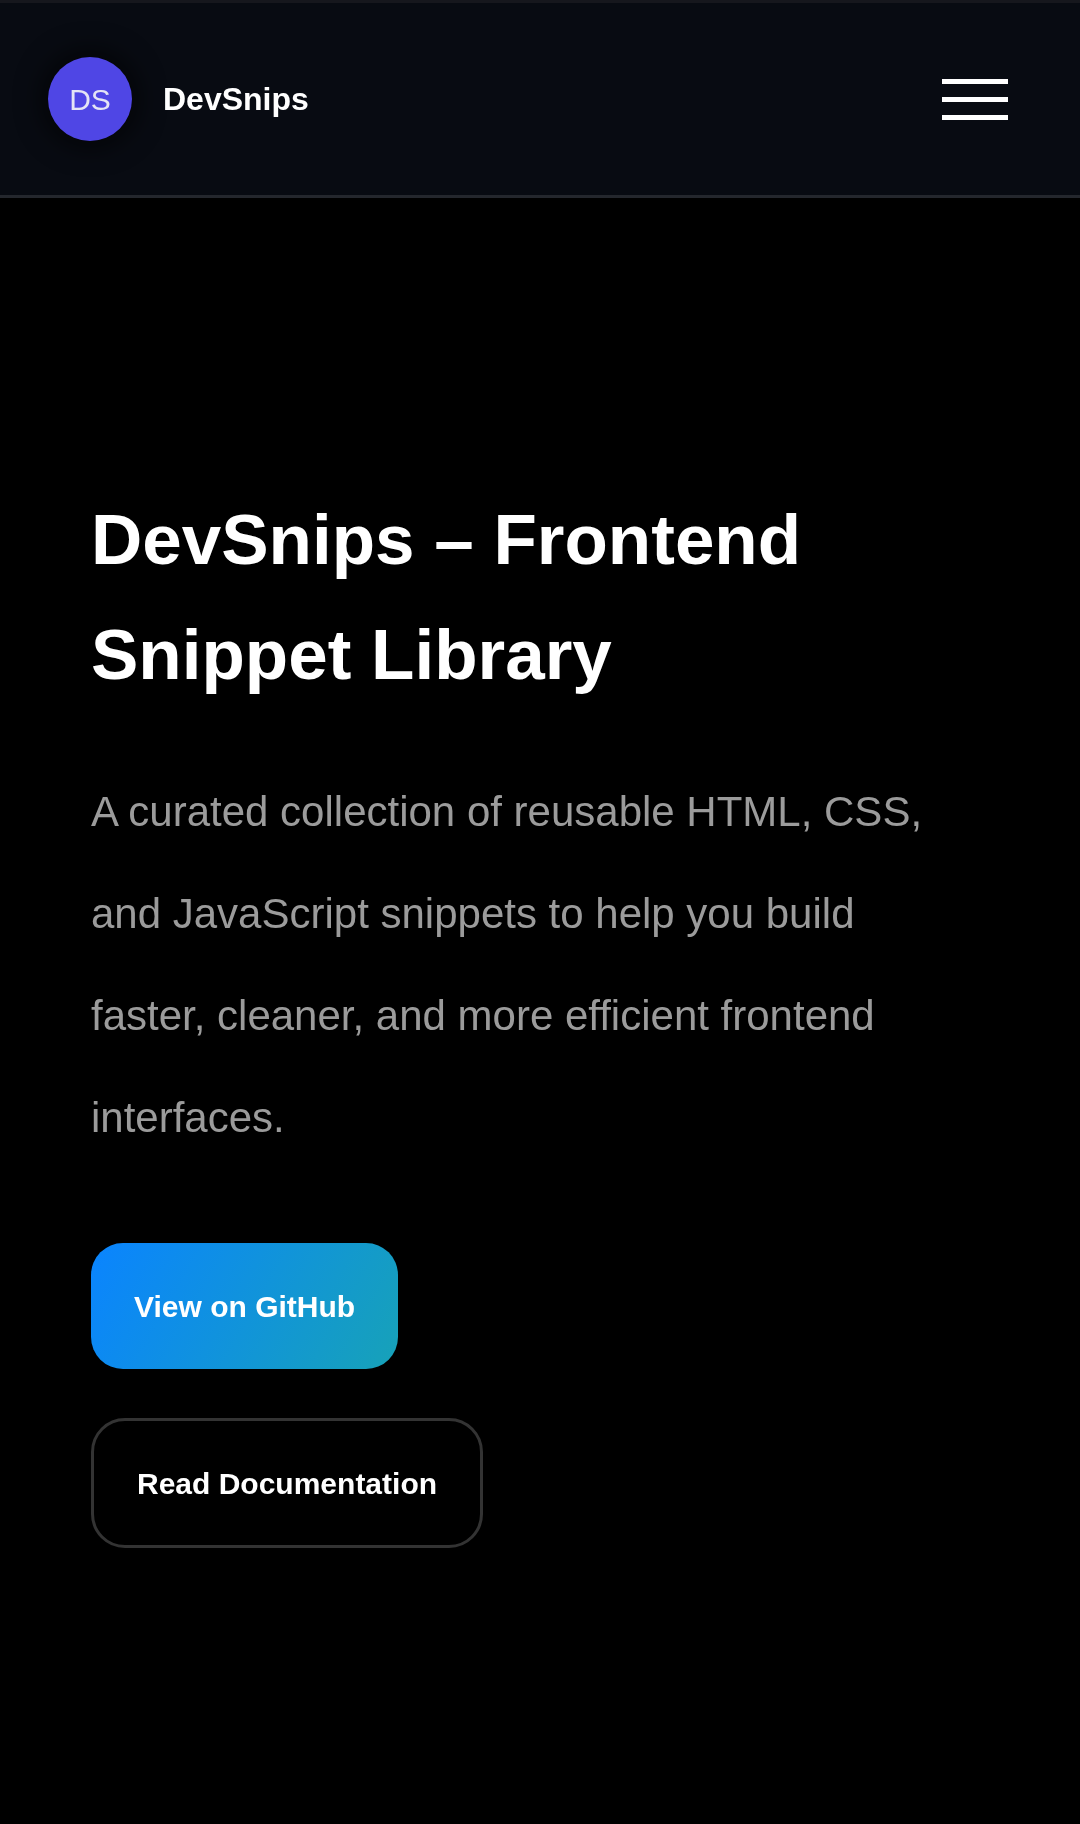 The image size is (1080, 1824). I want to click on menu-button, so click(975, 99).